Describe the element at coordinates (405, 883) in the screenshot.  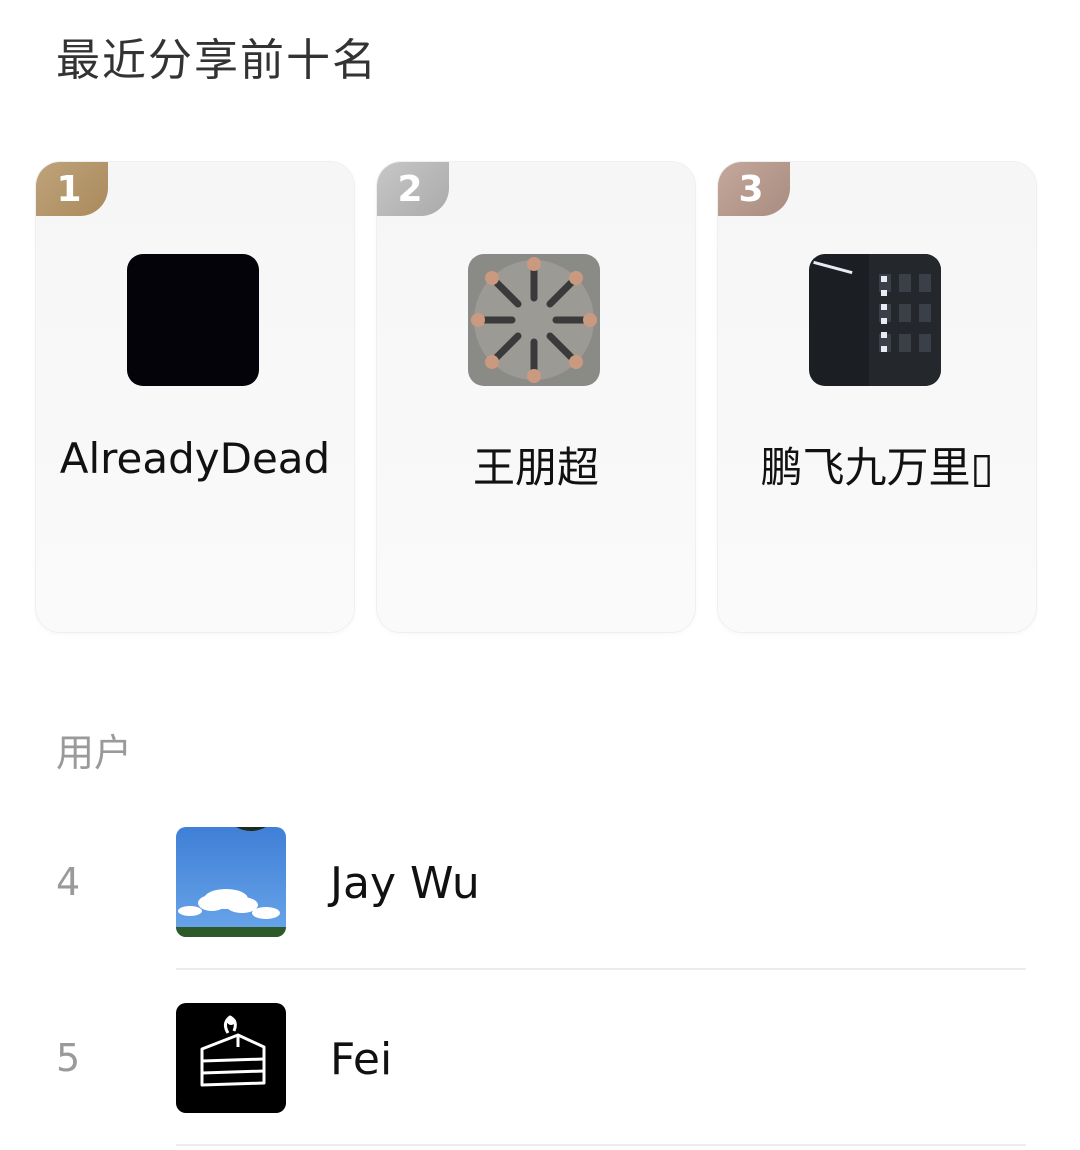
I see `user-name: Jay Wu` at that location.